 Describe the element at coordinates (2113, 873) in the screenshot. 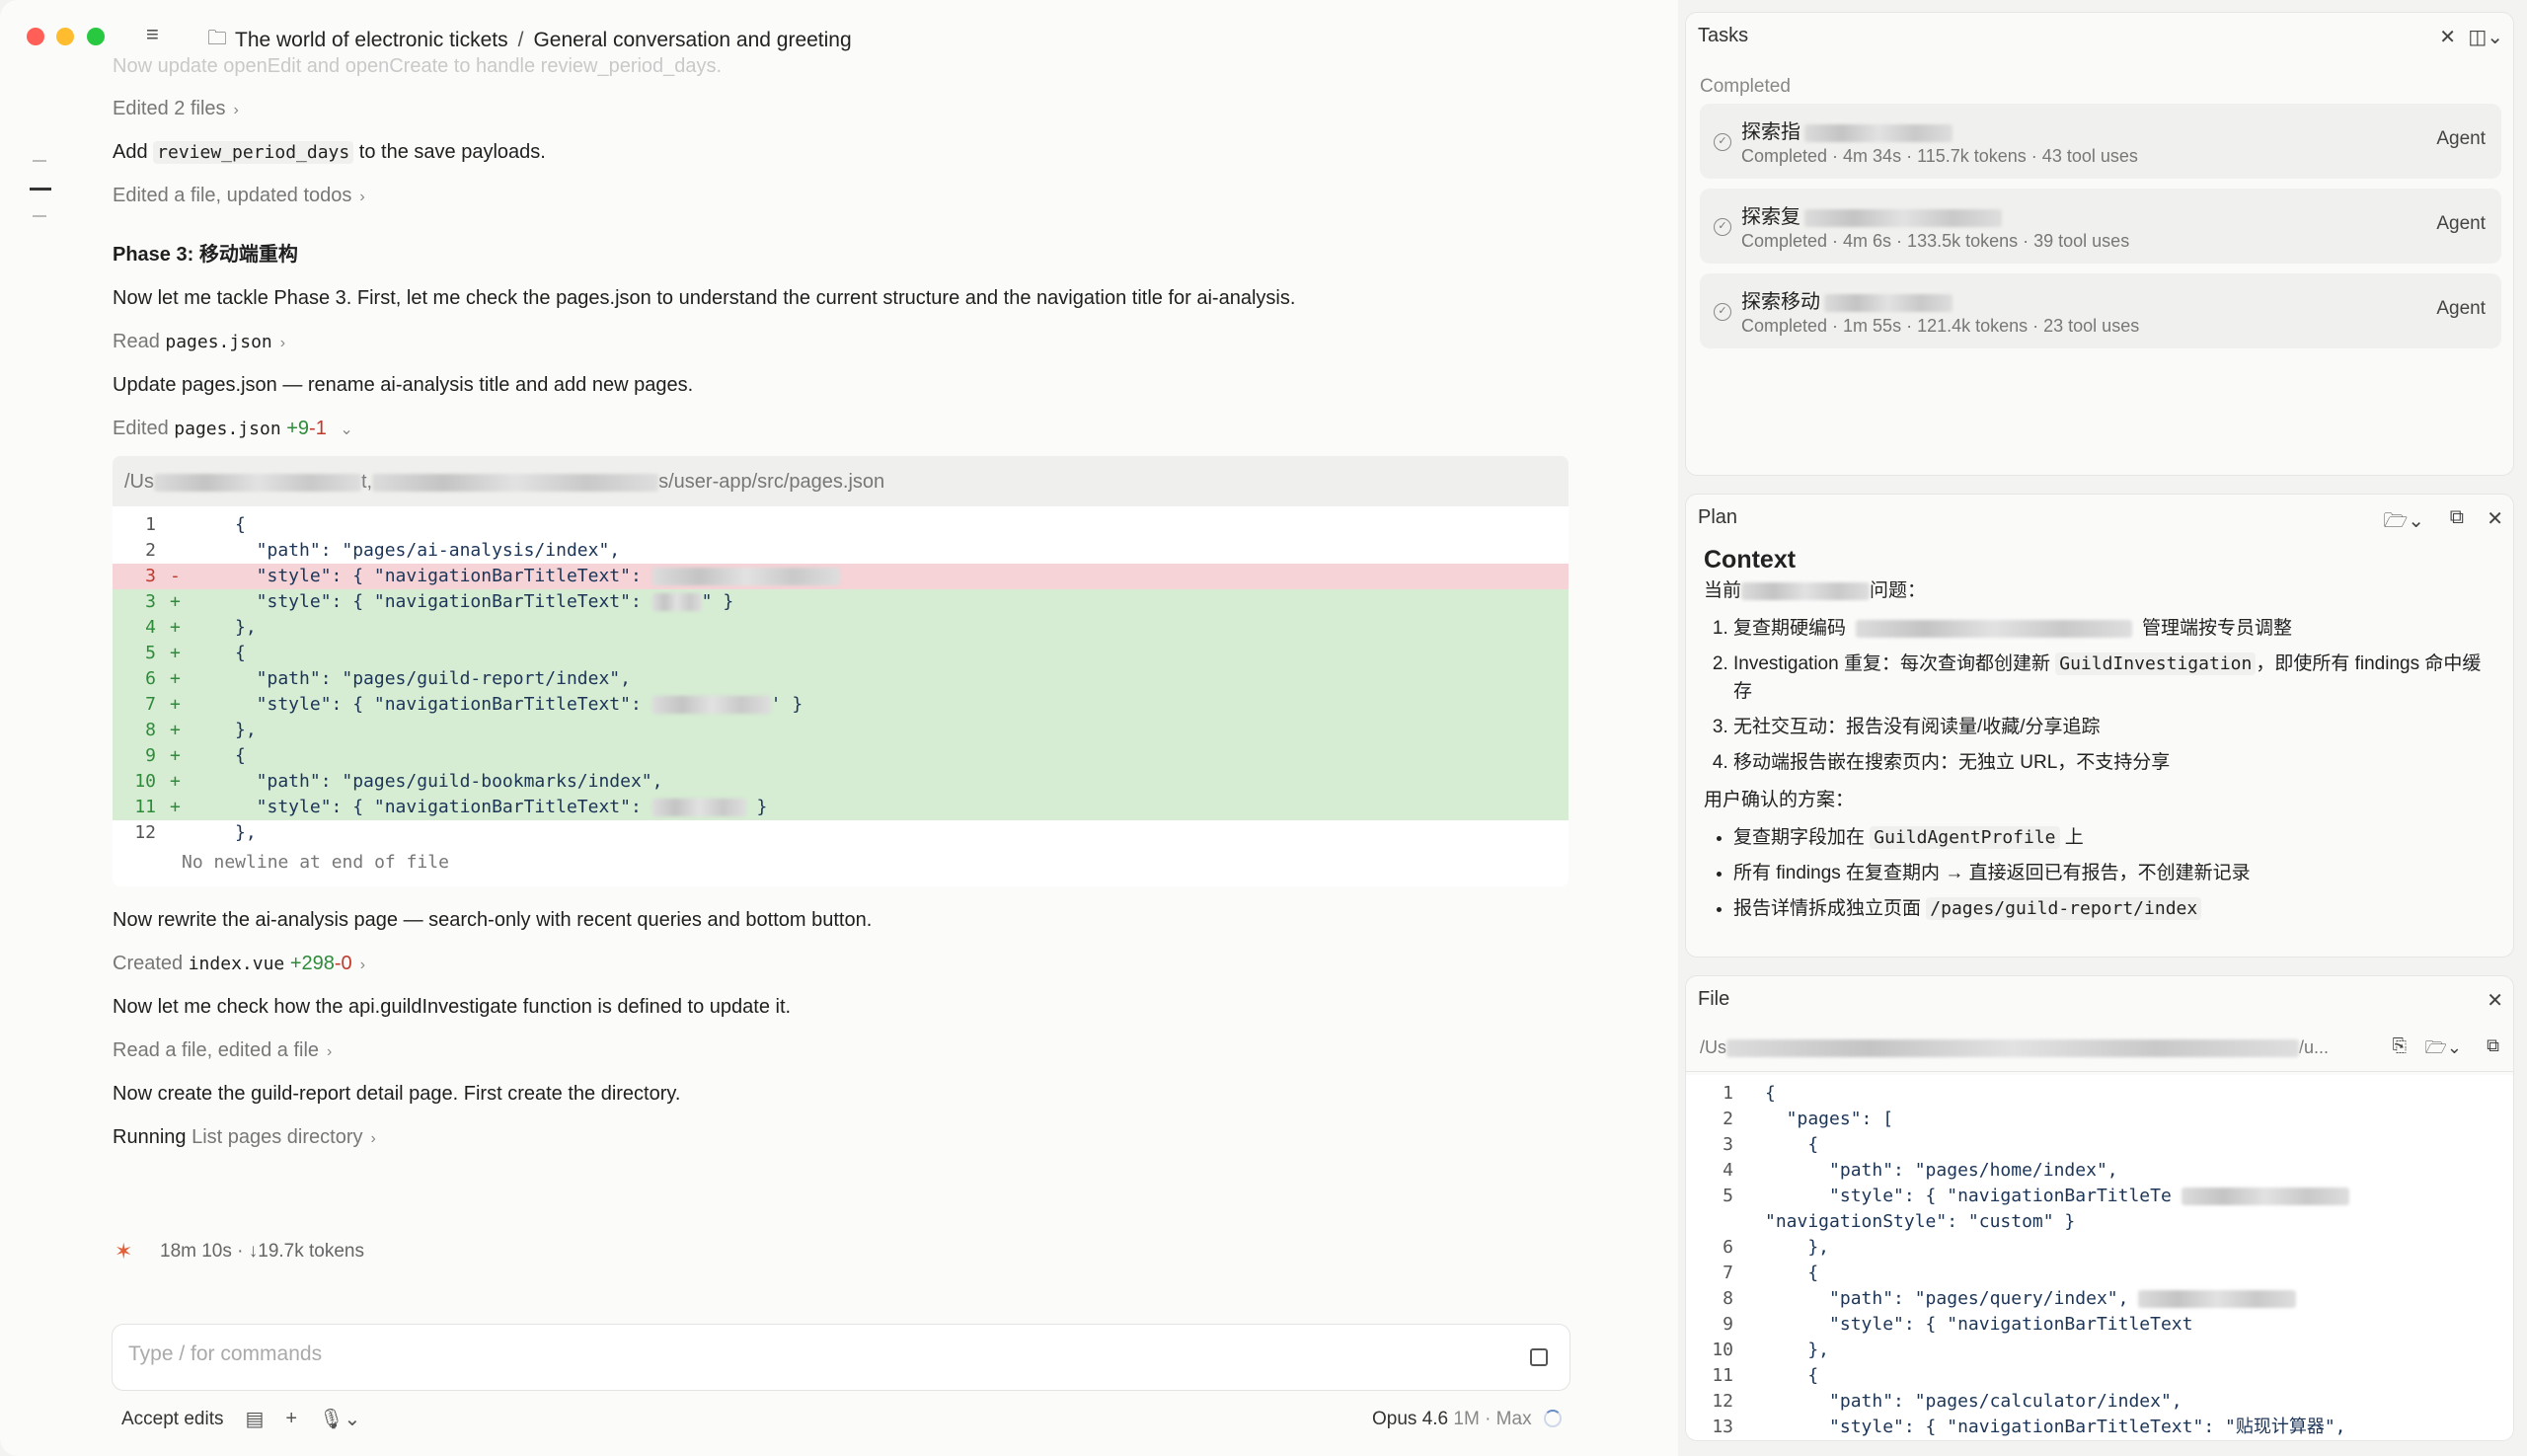

I see `list-item: 所有 findings 在复查期内 → 直接返回已有报告，不创建新记录` at that location.